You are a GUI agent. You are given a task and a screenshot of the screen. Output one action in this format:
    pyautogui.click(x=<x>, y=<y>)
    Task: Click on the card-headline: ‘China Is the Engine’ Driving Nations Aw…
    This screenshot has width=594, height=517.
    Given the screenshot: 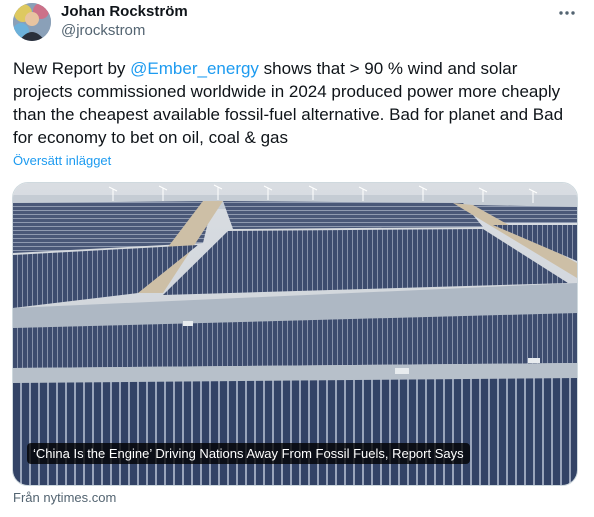 What is the action you would take?
    pyautogui.click(x=248, y=453)
    